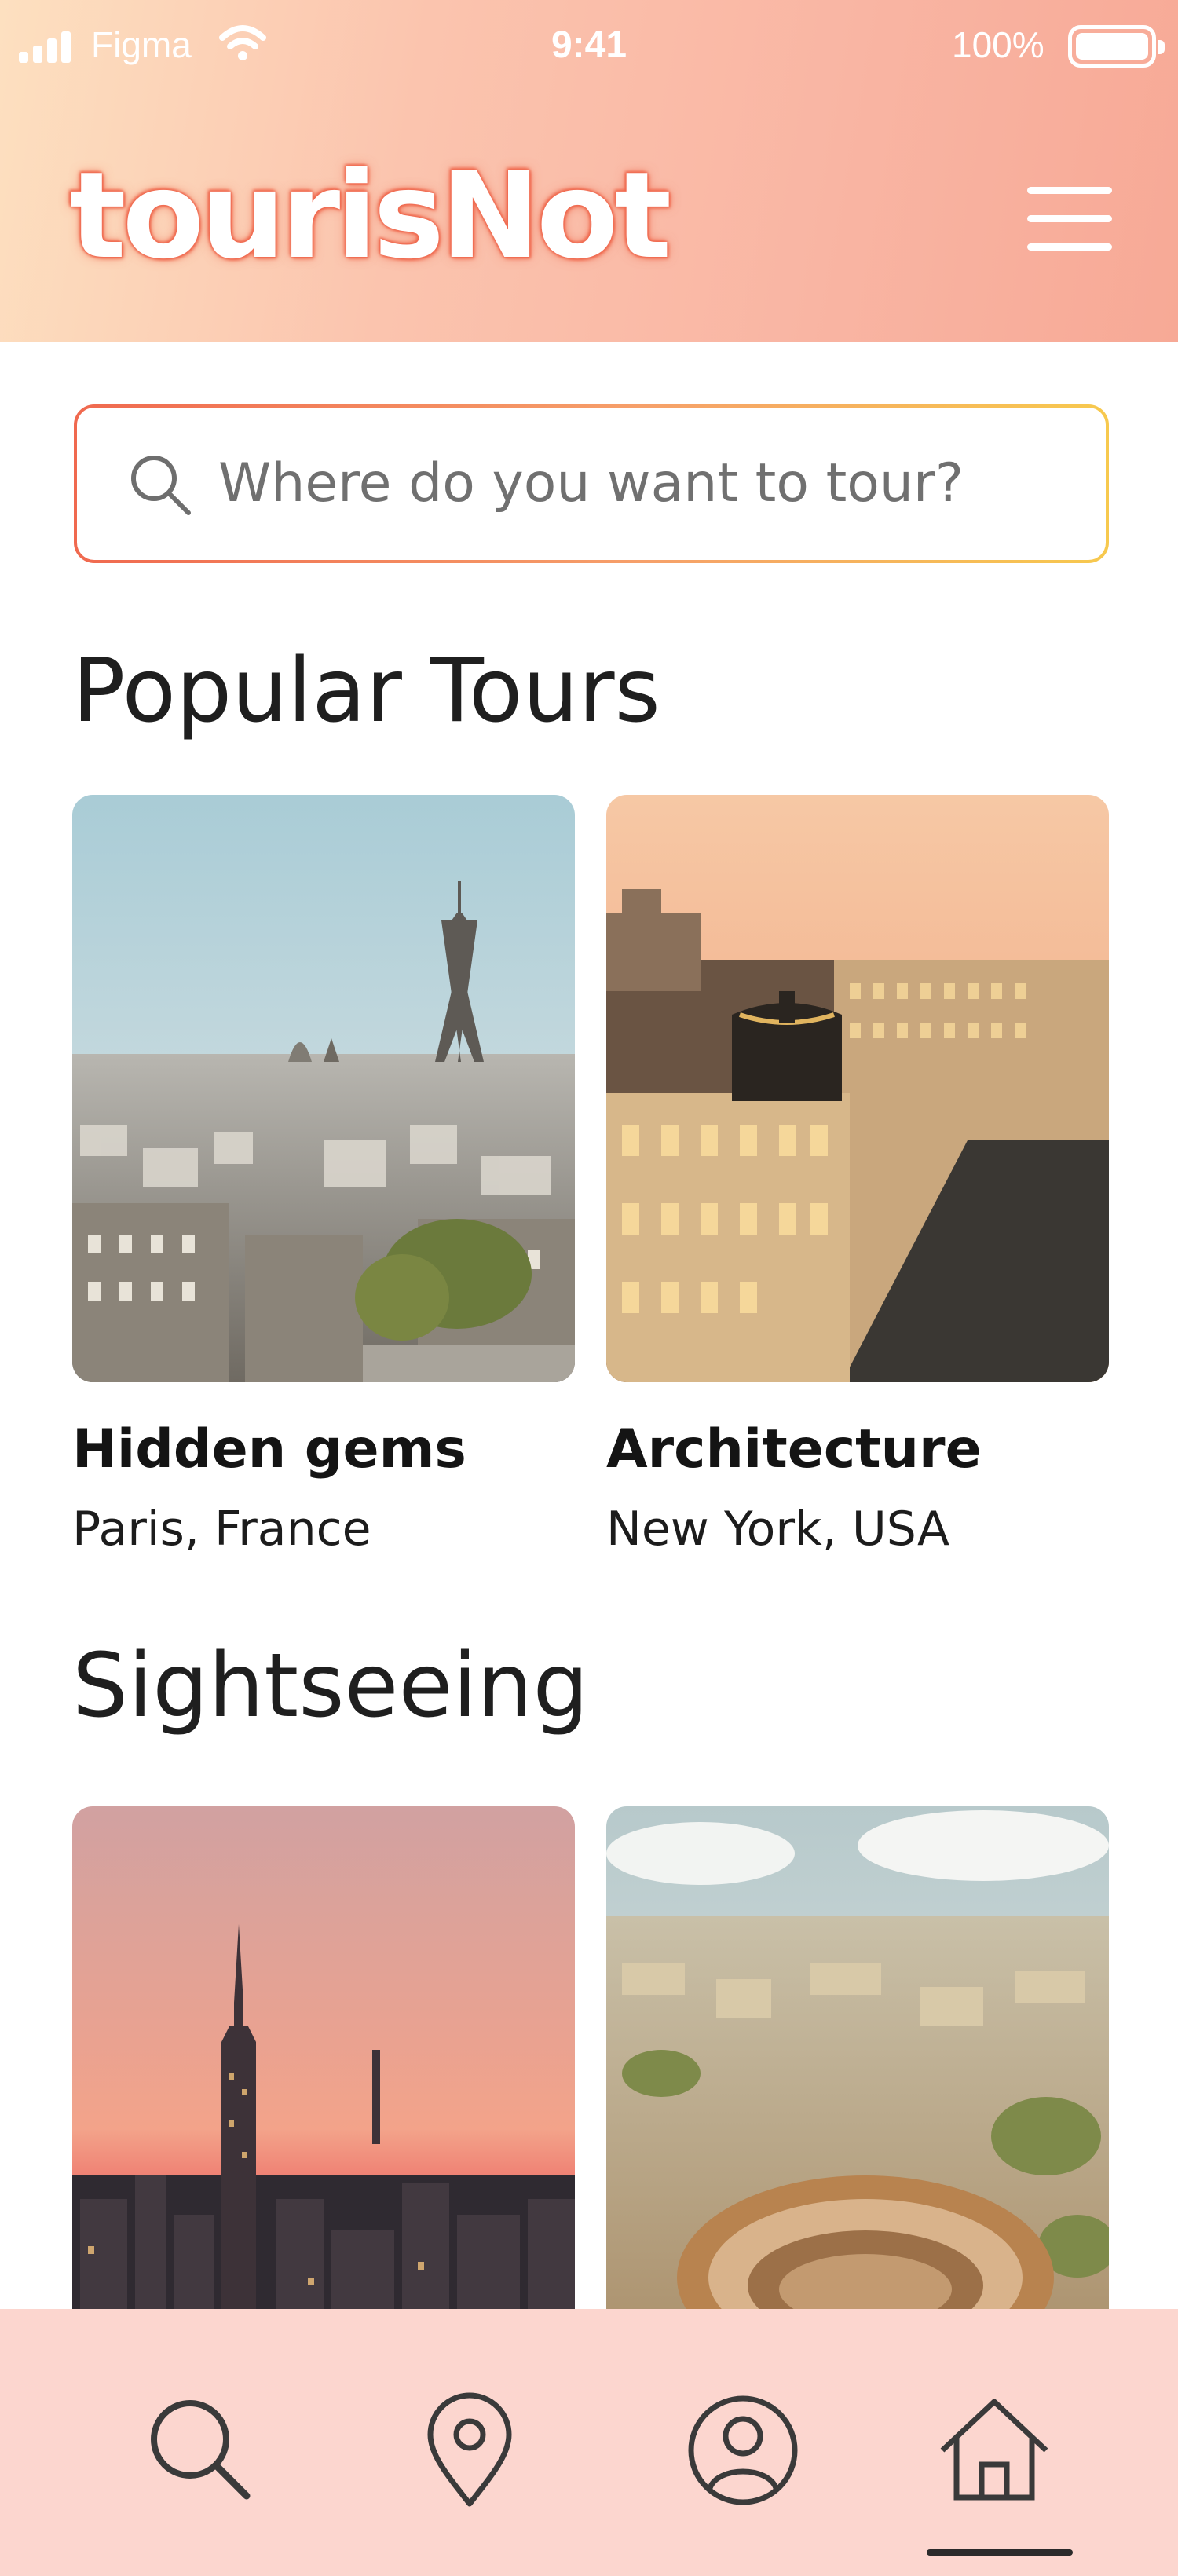 The image size is (1178, 2576). I want to click on tour-card-hidden-gems: Hidden gems Paris, France, so click(323, 1188).